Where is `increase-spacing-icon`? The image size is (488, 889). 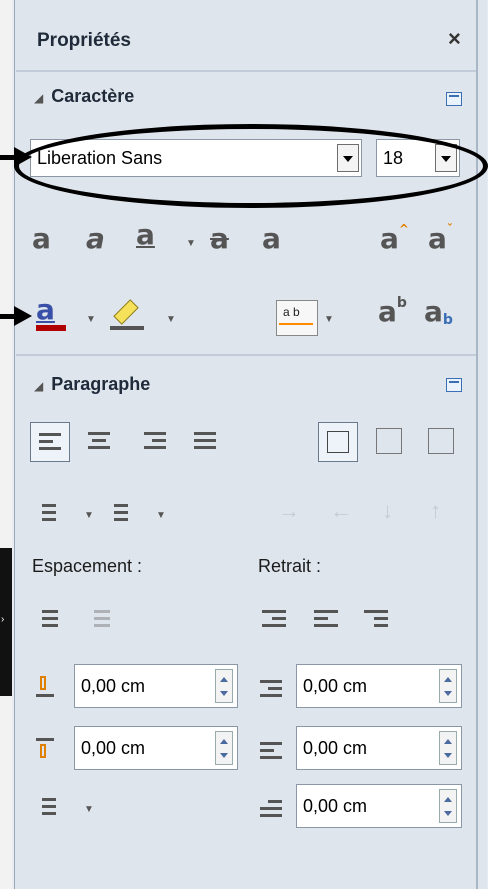 increase-spacing-icon is located at coordinates (47, 619).